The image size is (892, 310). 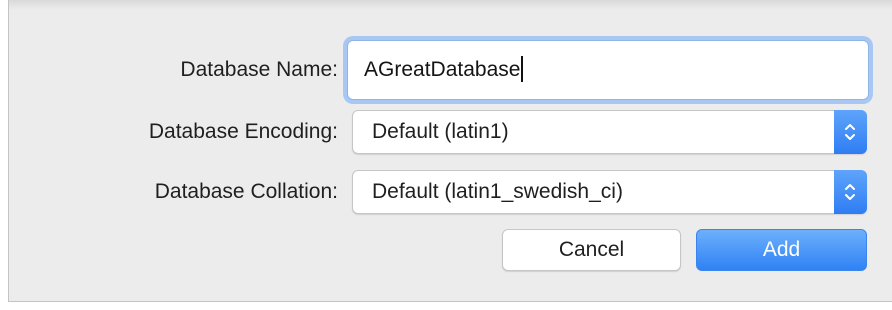 I want to click on database-name-label: Database Name:, so click(x=259, y=69).